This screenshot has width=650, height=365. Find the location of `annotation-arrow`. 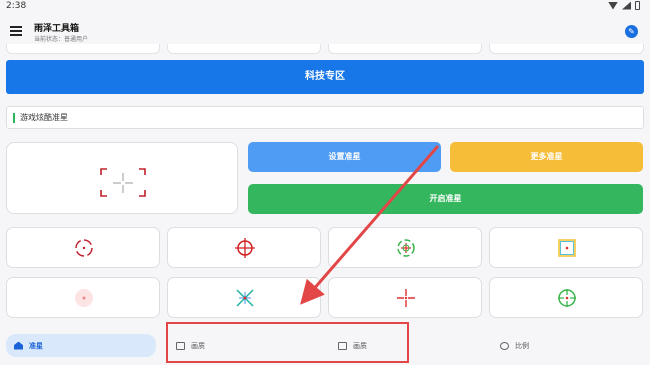

annotation-arrow is located at coordinates (370, 225).